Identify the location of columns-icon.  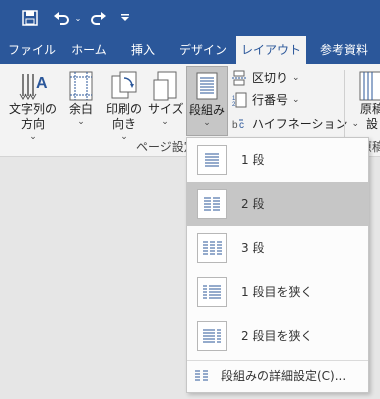
(207, 86).